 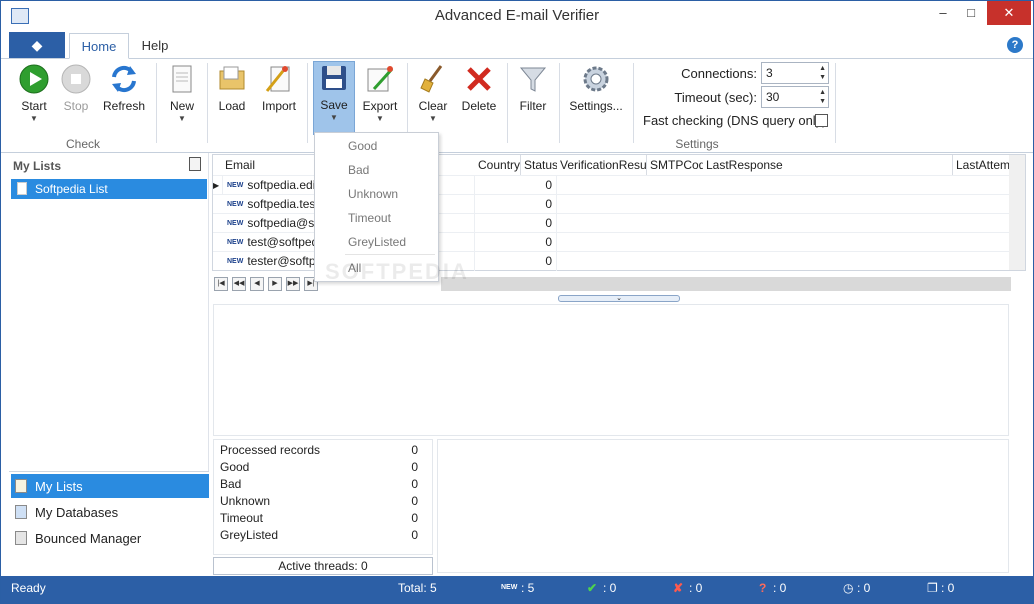 I want to click on refresh-button: Refresh, so click(x=124, y=99).